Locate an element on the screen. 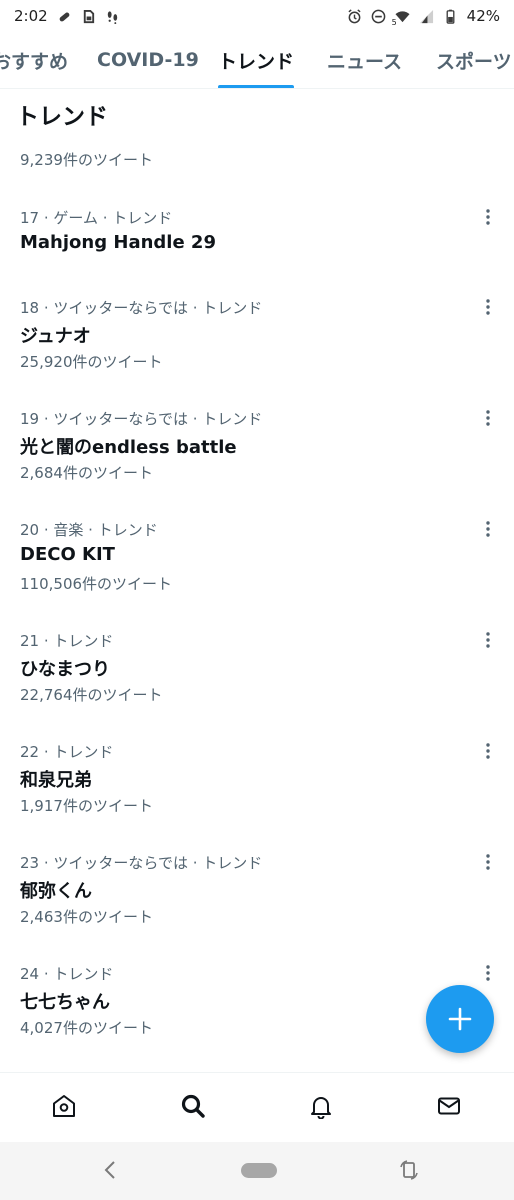 This screenshot has height=1200, width=514. battery-percent: 42% is located at coordinates (483, 16).